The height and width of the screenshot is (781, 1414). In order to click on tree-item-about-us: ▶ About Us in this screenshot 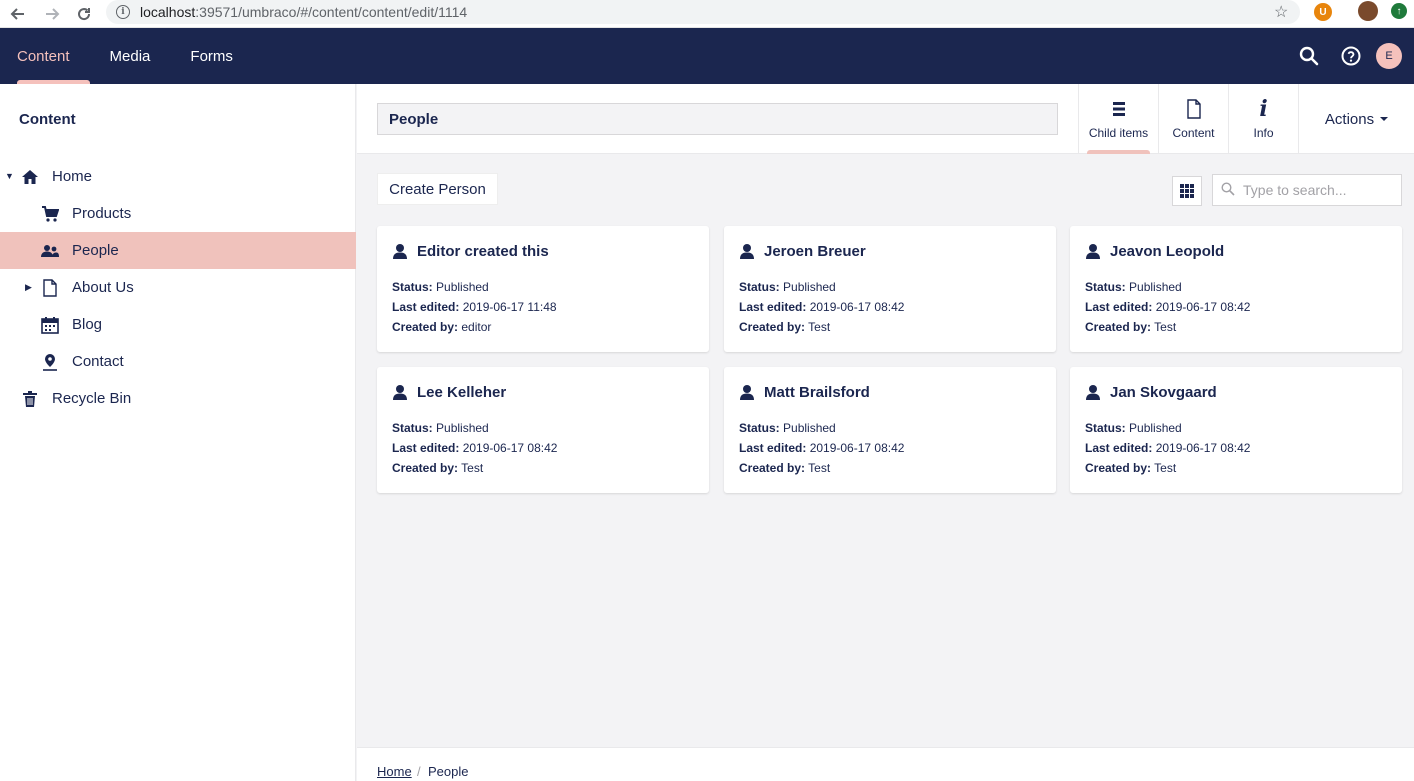, I will do `click(178, 287)`.